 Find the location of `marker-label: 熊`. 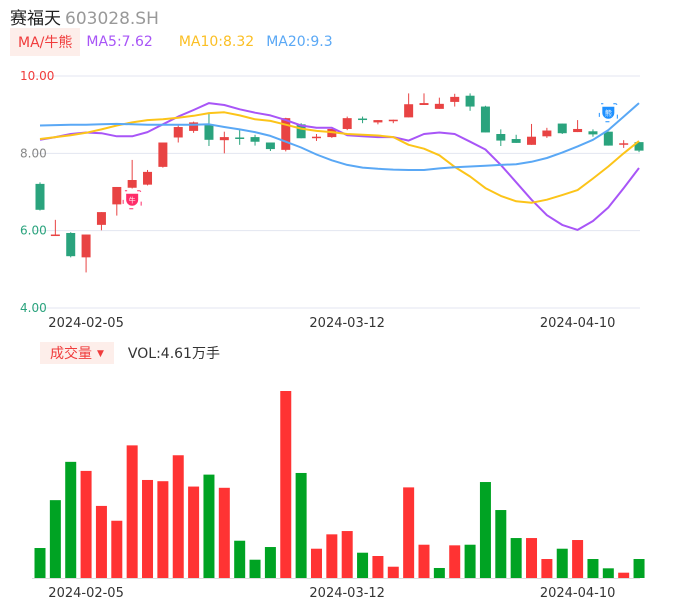

marker-label: 熊 is located at coordinates (608, 113).